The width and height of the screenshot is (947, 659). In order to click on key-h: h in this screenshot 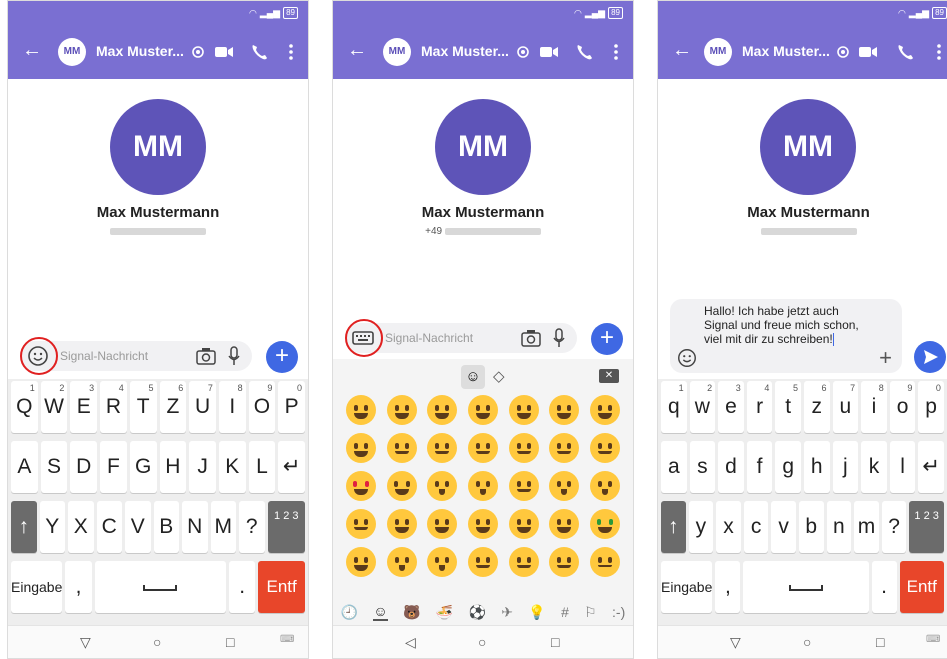, I will do `click(816, 467)`.